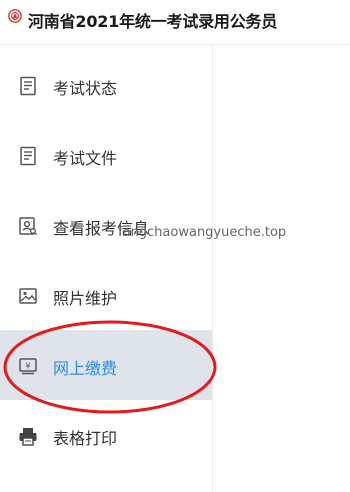 The height and width of the screenshot is (492, 350). I want to click on printer-icon, so click(28, 437).